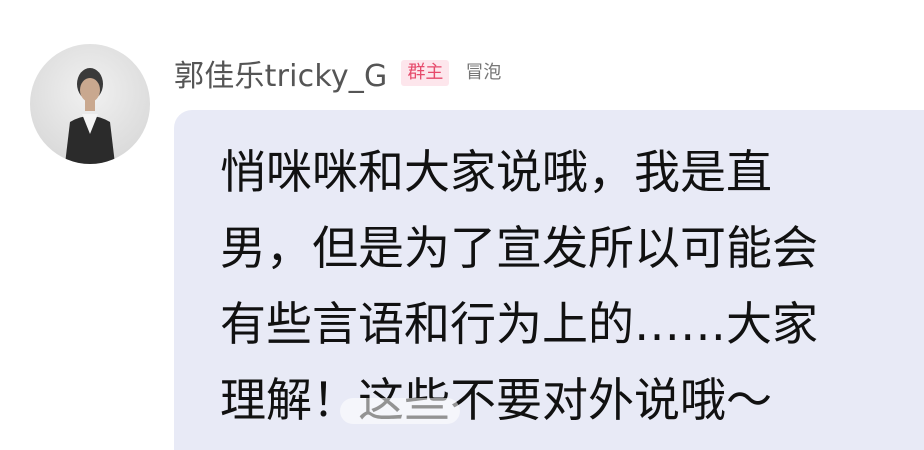  Describe the element at coordinates (496, 400) in the screenshot. I see `message-line: 理解！这些不要对外说哦～` at that location.